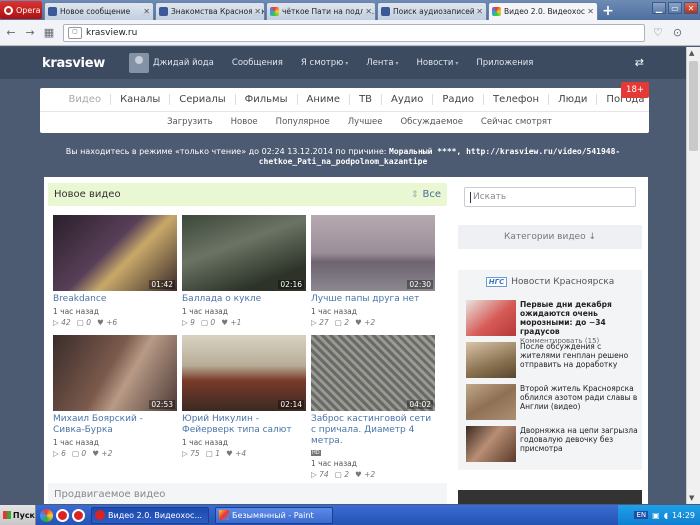 This screenshot has width=700, height=525. I want to click on download-icon: ⊙, so click(677, 32).